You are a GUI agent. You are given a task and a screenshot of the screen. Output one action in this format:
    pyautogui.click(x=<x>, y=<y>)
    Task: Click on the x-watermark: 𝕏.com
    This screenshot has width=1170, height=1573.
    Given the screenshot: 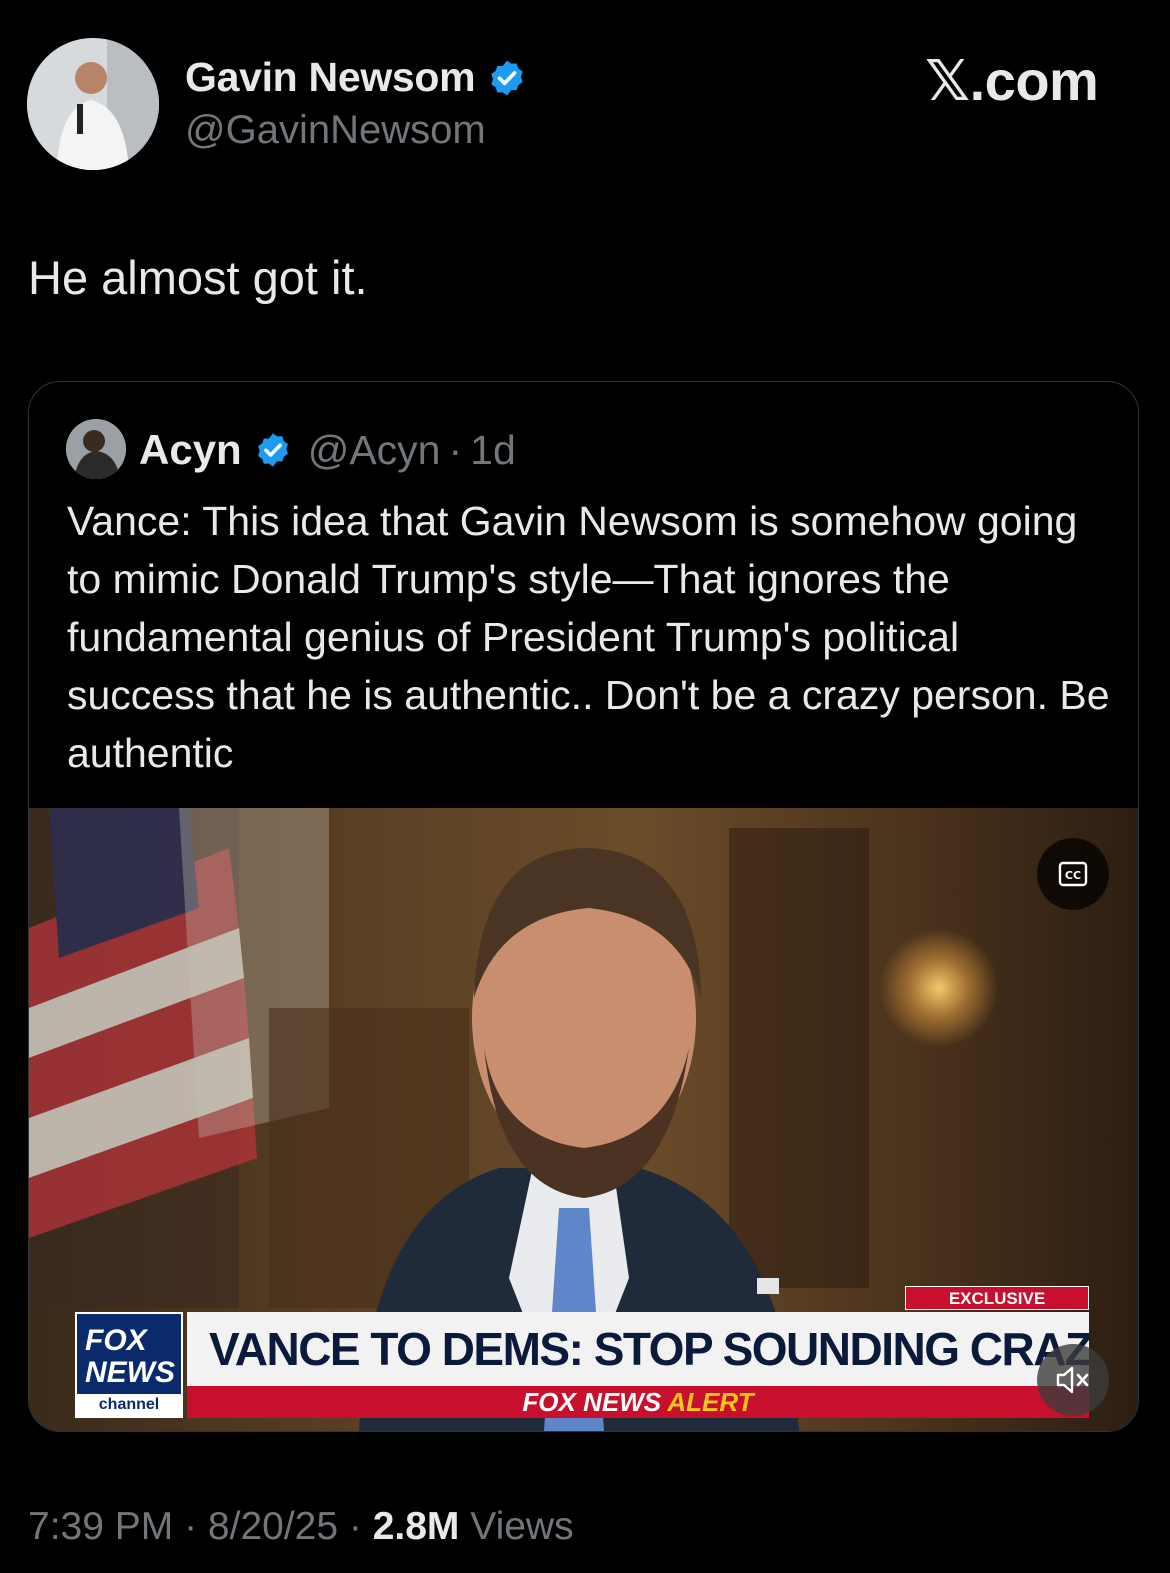 What is the action you would take?
    pyautogui.click(x=1012, y=80)
    